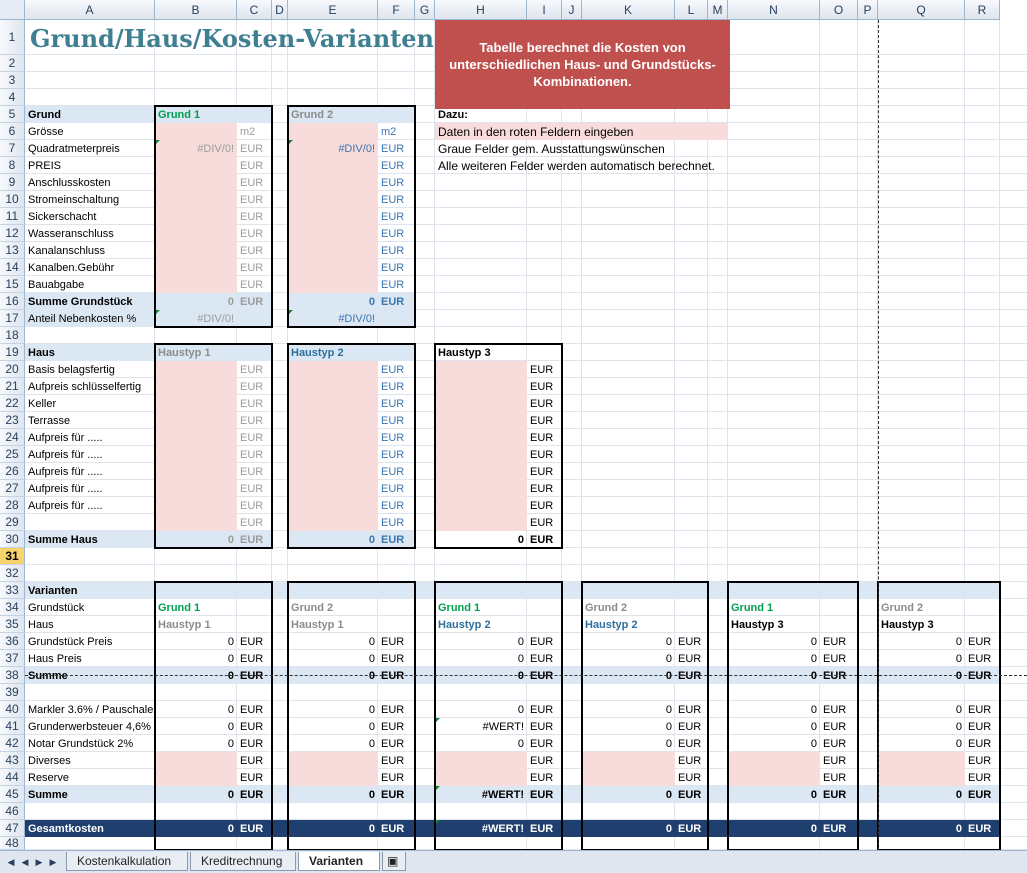  What do you see at coordinates (12, 573) in the screenshot?
I see `row-header: 32` at bounding box center [12, 573].